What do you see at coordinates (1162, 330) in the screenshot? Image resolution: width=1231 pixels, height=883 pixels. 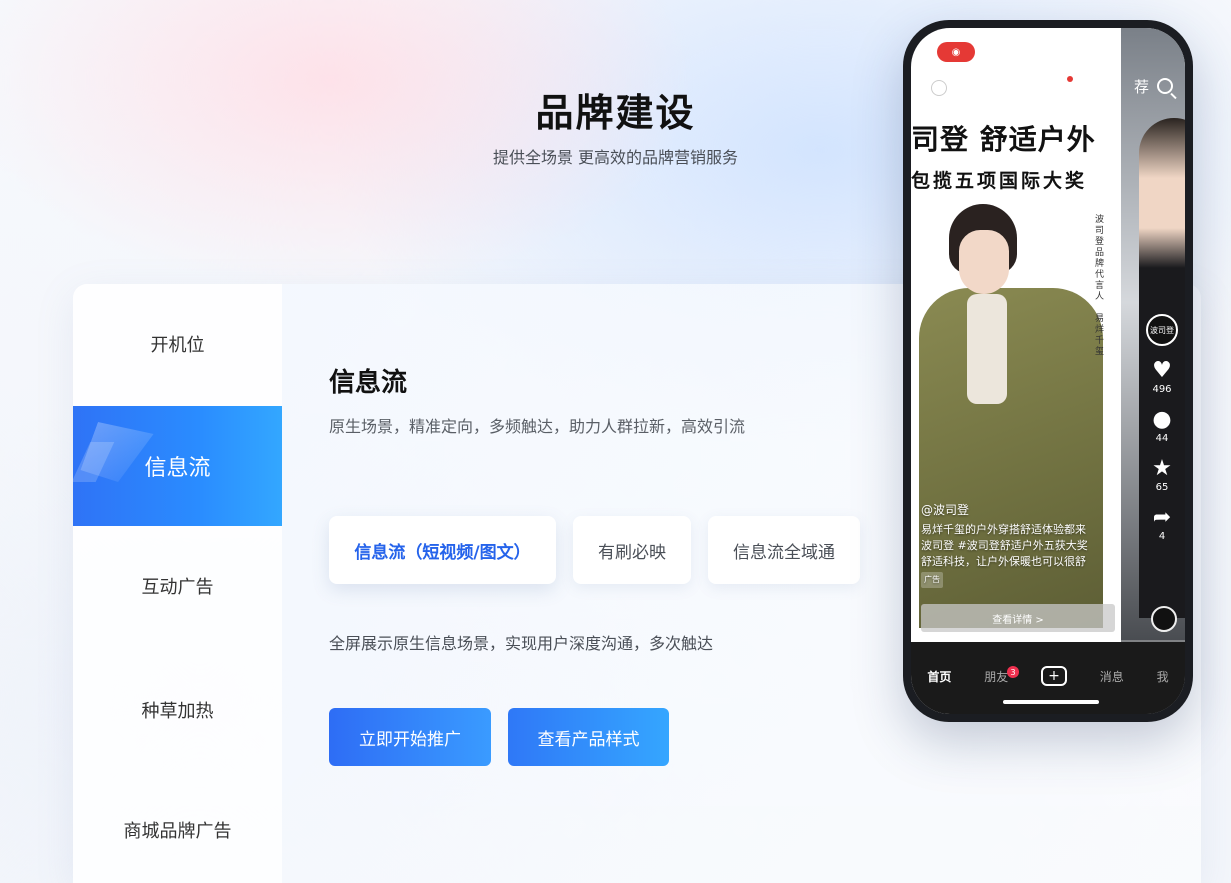 I see `brand-avatar: 波司登` at bounding box center [1162, 330].